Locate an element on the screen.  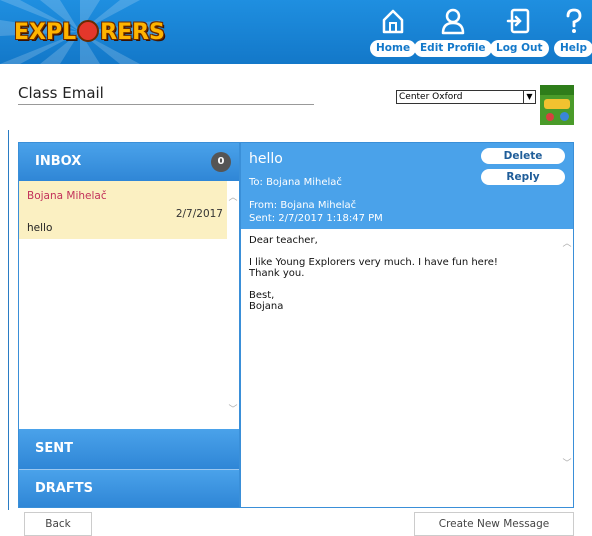
nav-help: Help is located at coordinates (573, 31).